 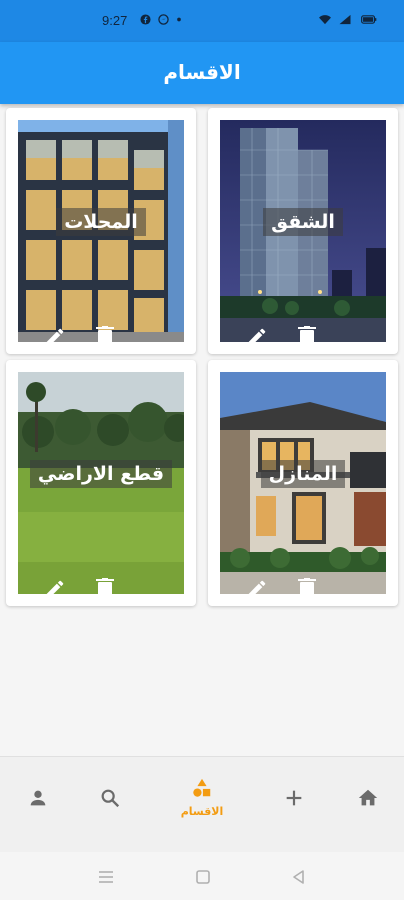 I want to click on category-card-shops: المحلات, so click(x=101, y=231).